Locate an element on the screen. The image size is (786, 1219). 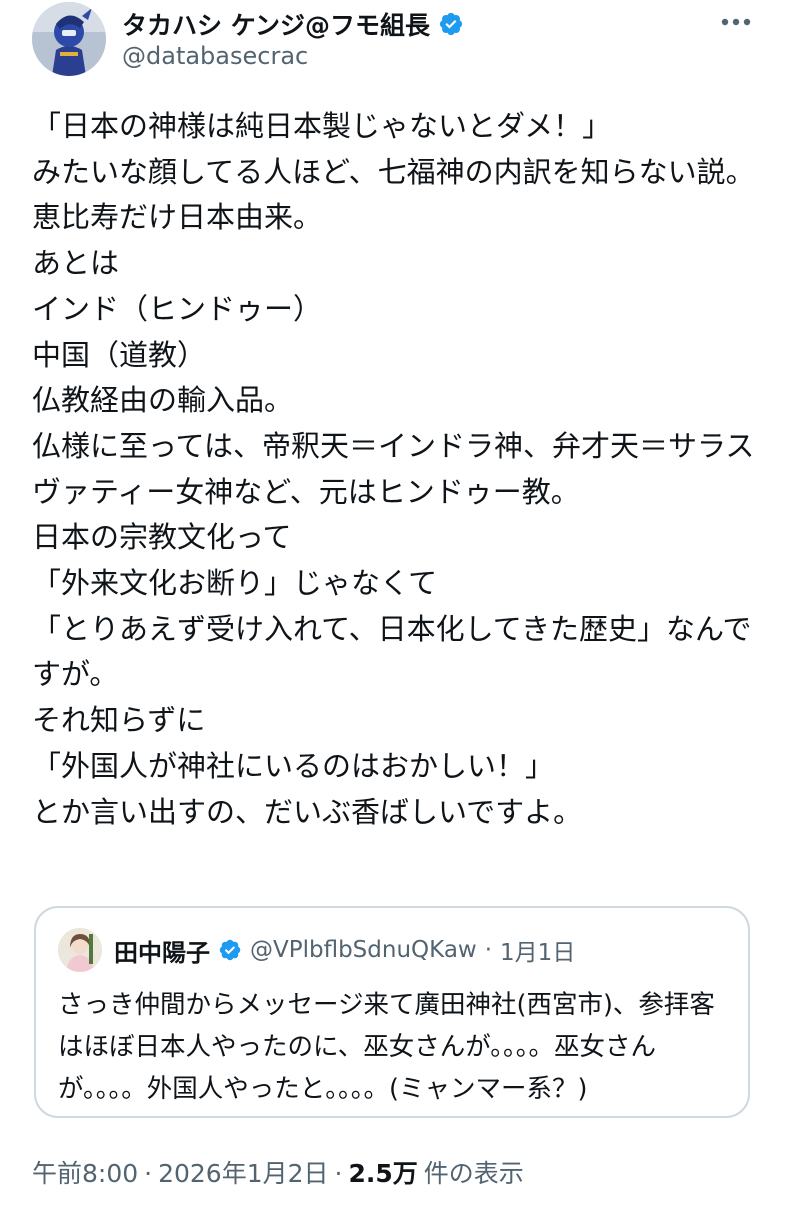
quoted-author-handle: @VPlbflbSdnuQKaw is located at coordinates (363, 950).